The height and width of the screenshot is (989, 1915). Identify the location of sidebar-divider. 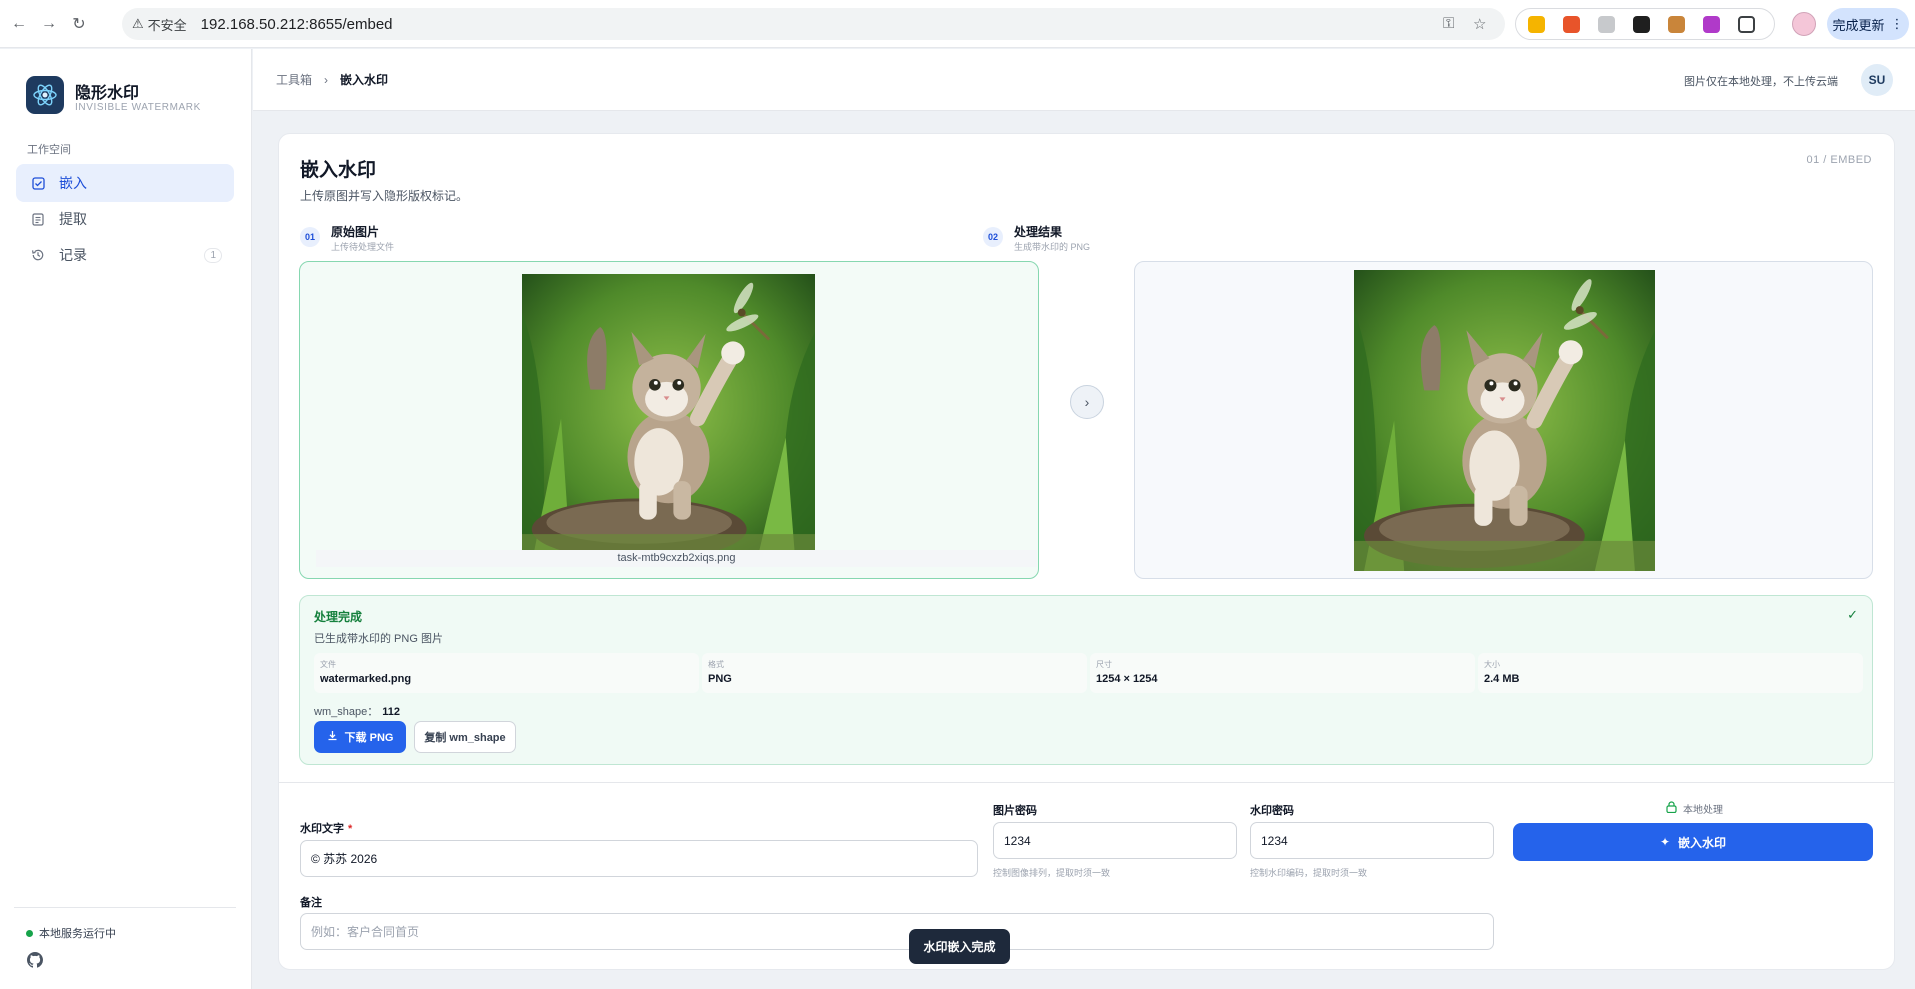
(125, 907).